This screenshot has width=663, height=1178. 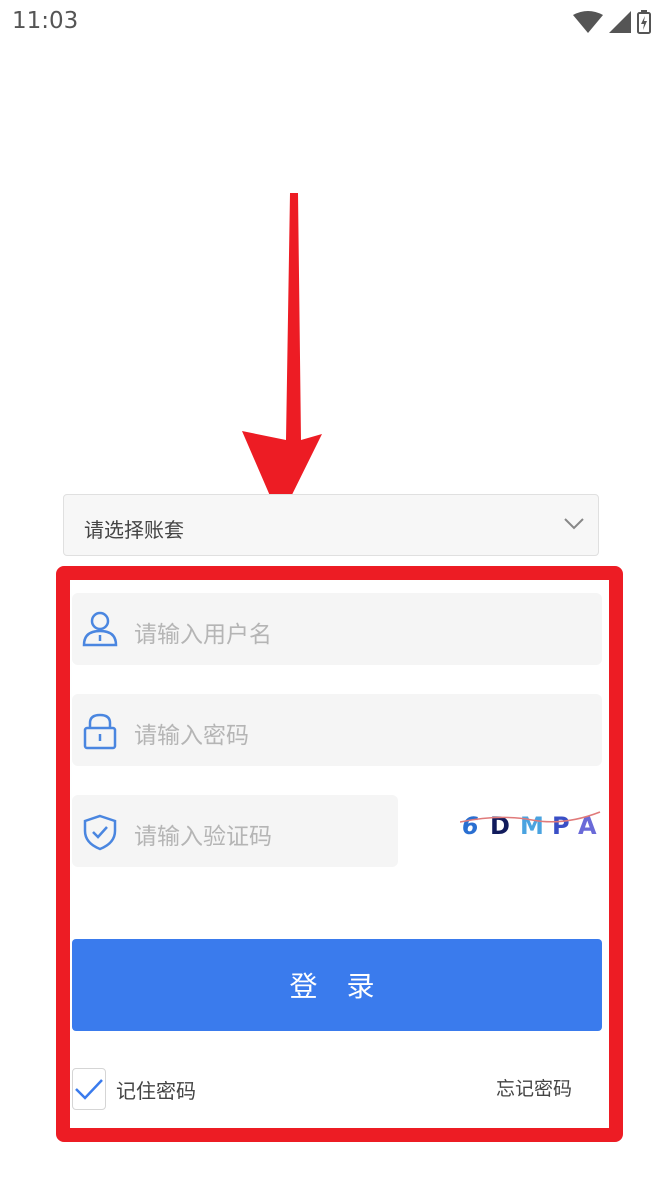 What do you see at coordinates (203, 635) in the screenshot?
I see `username-placeholder: 请输入用户名` at bounding box center [203, 635].